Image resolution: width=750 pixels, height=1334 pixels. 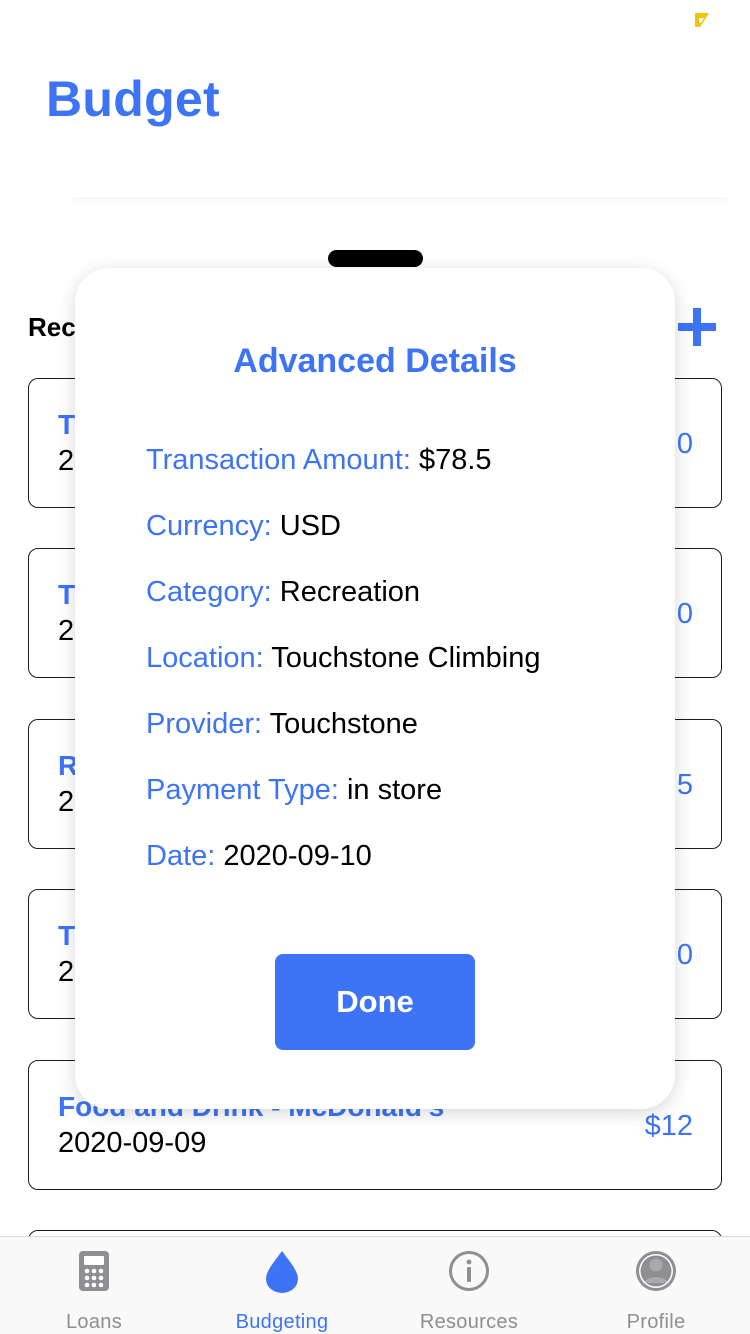 What do you see at coordinates (656, 1271) in the screenshot?
I see `person-icon` at bounding box center [656, 1271].